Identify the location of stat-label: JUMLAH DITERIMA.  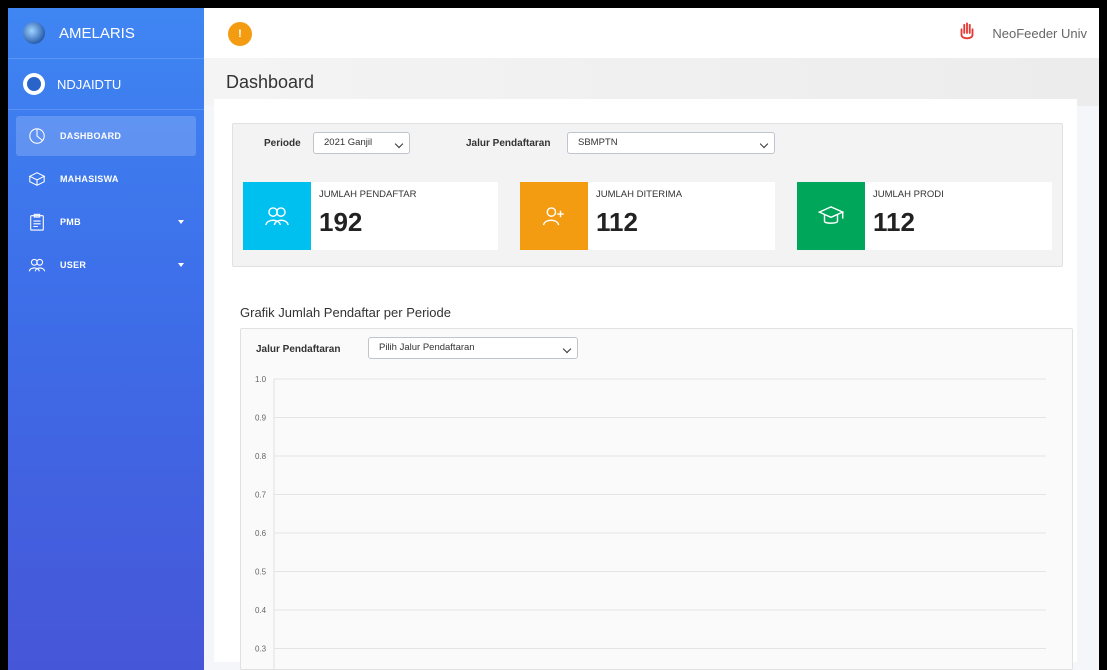
(639, 194).